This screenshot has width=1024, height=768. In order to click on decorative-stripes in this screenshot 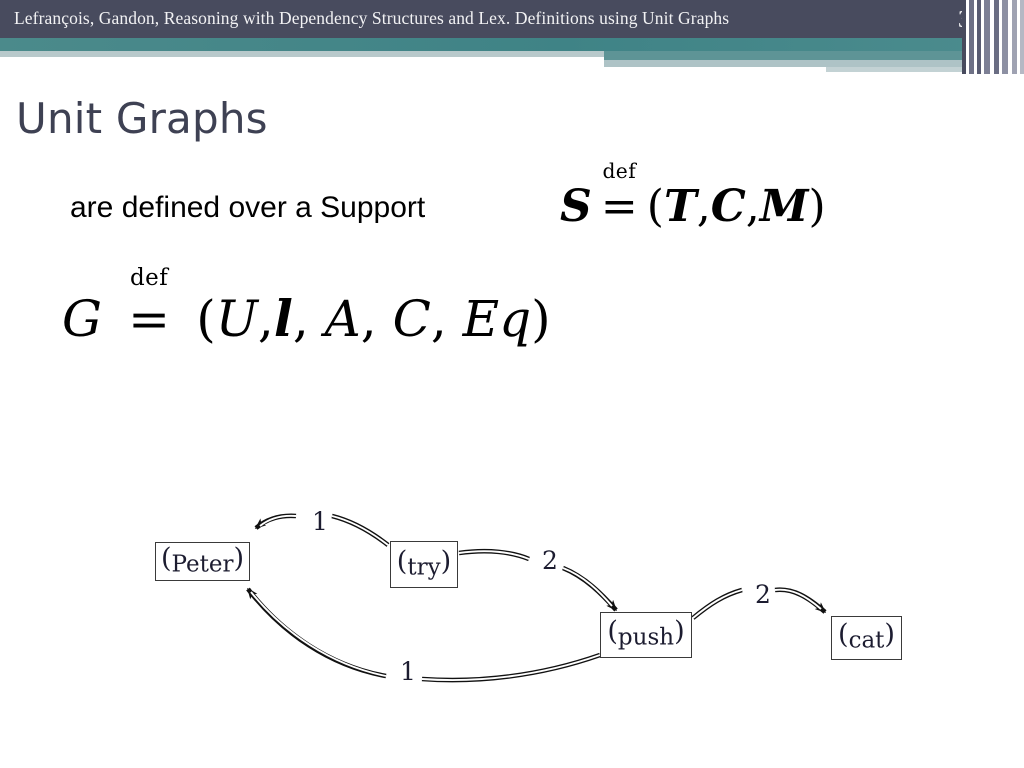, I will do `click(993, 37)`.